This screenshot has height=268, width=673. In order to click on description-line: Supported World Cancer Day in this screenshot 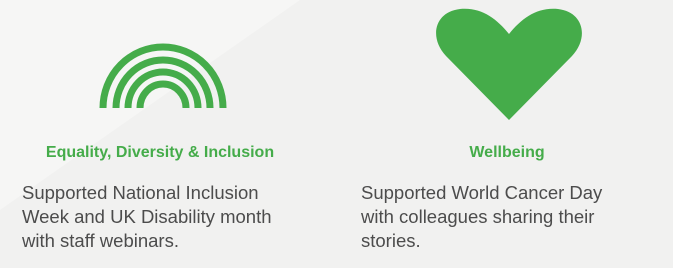, I will do `click(482, 192)`.